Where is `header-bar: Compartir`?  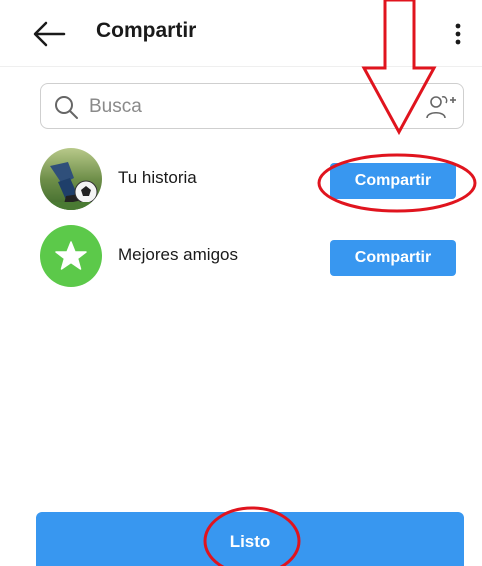 header-bar: Compartir is located at coordinates (241, 33).